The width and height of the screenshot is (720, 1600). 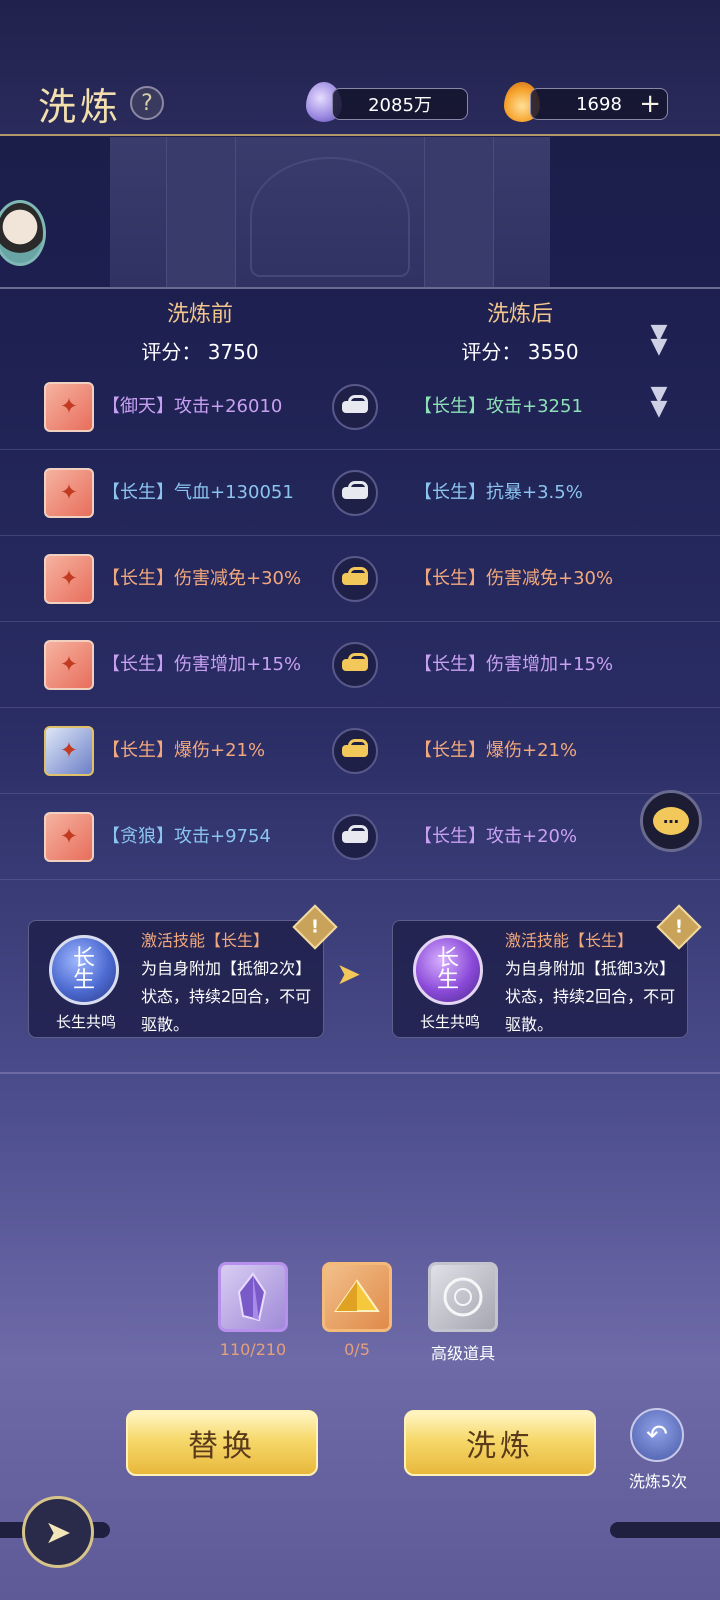 I want to click on boots-icon: ✦, so click(x=69, y=665).